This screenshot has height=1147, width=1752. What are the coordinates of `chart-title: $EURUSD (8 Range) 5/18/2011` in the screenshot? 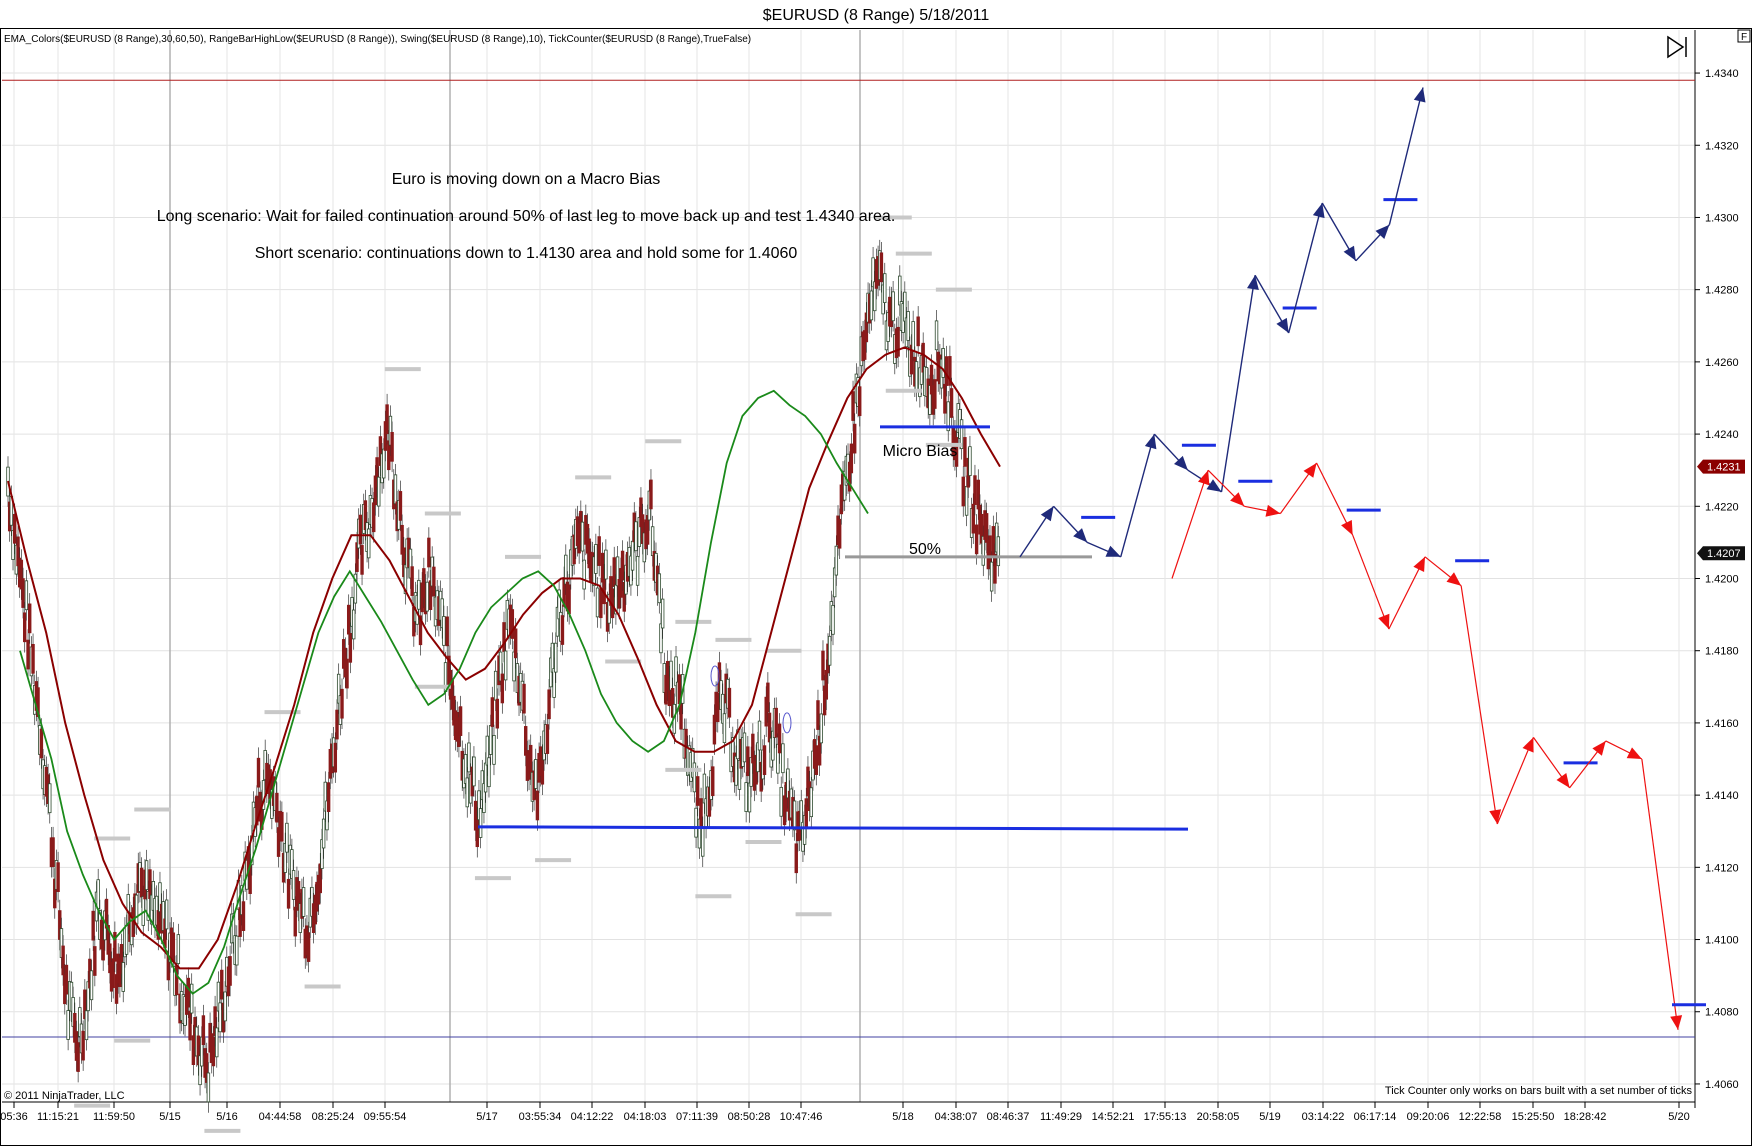 It's located at (876, 15).